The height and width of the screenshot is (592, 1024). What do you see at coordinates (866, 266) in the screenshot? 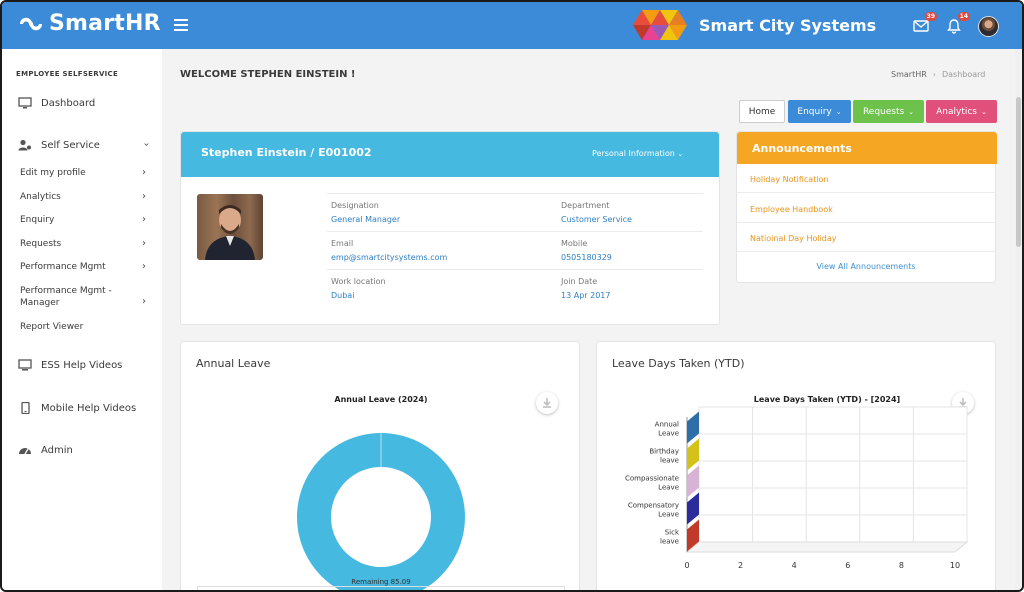
I see `view-all-announcements-link: View All Announcements` at bounding box center [866, 266].